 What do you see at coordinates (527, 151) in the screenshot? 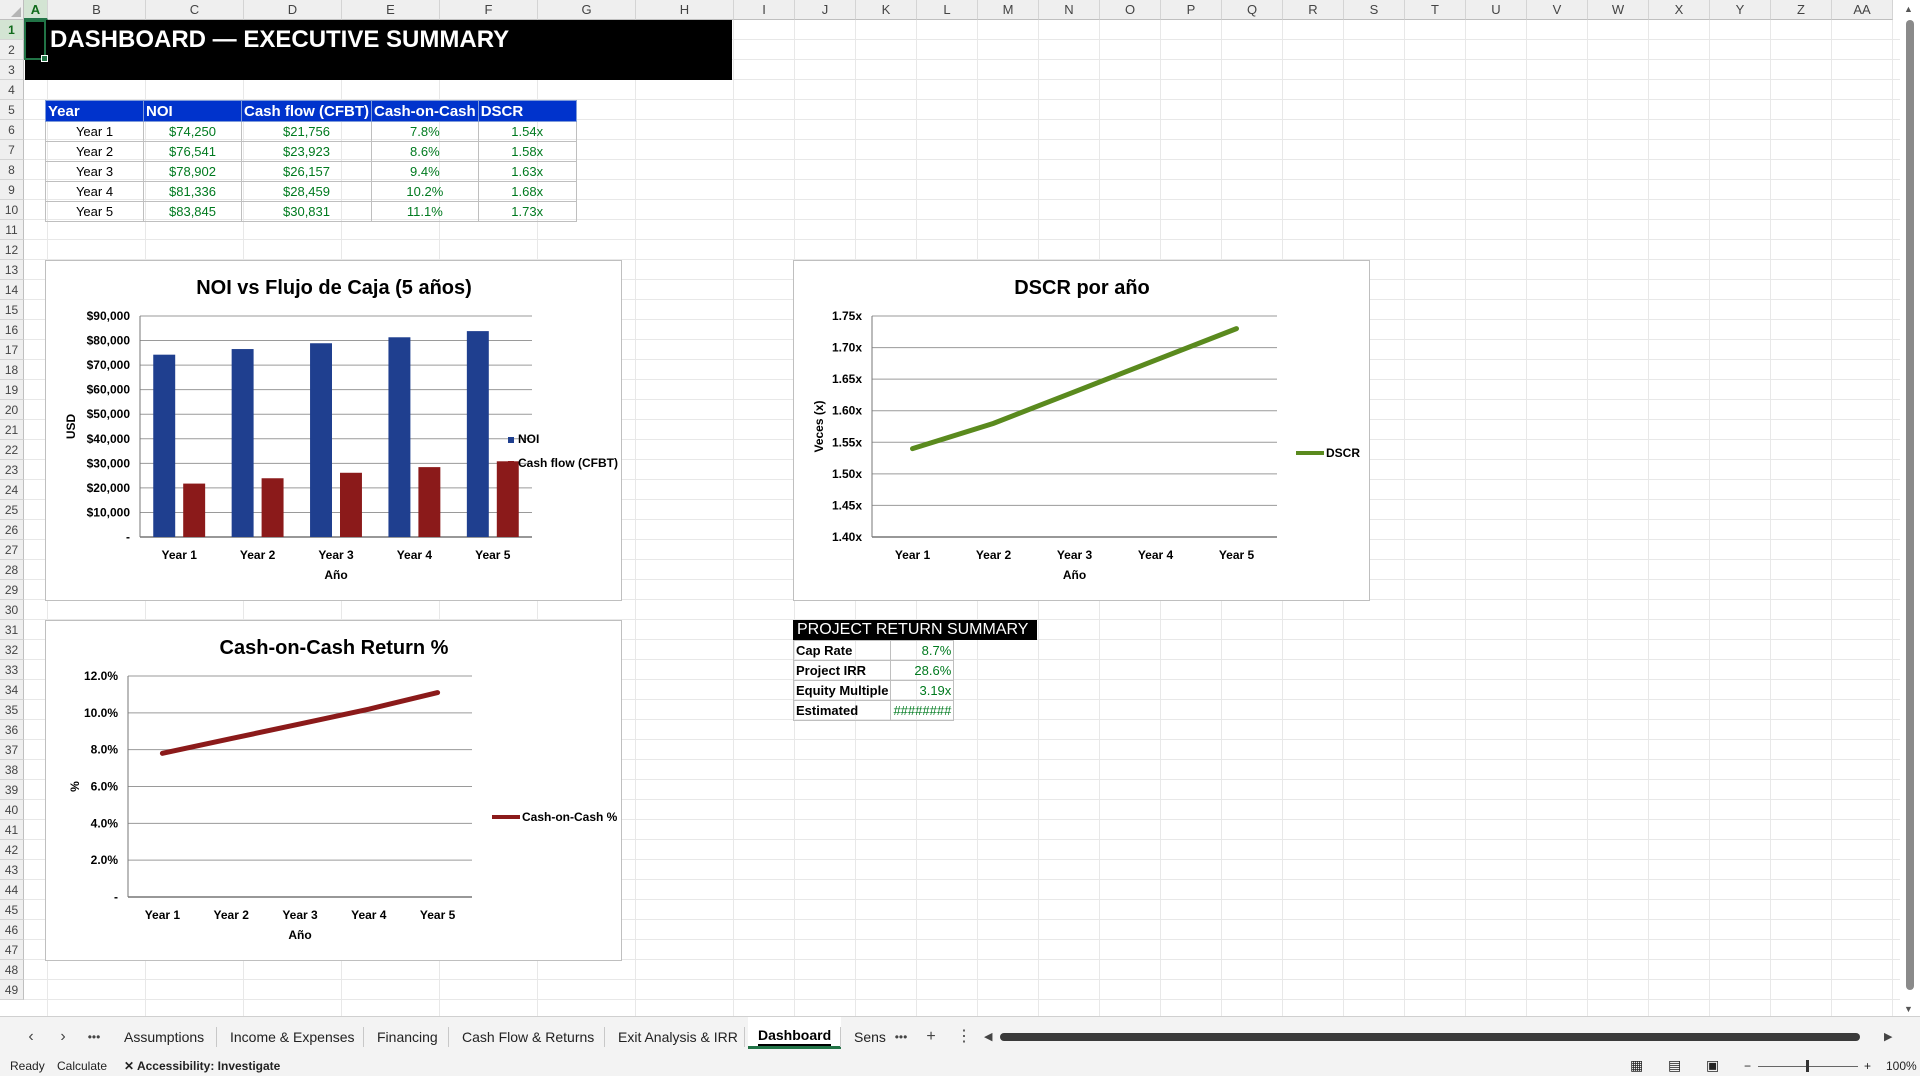
I see `table-cell: 1.58x` at bounding box center [527, 151].